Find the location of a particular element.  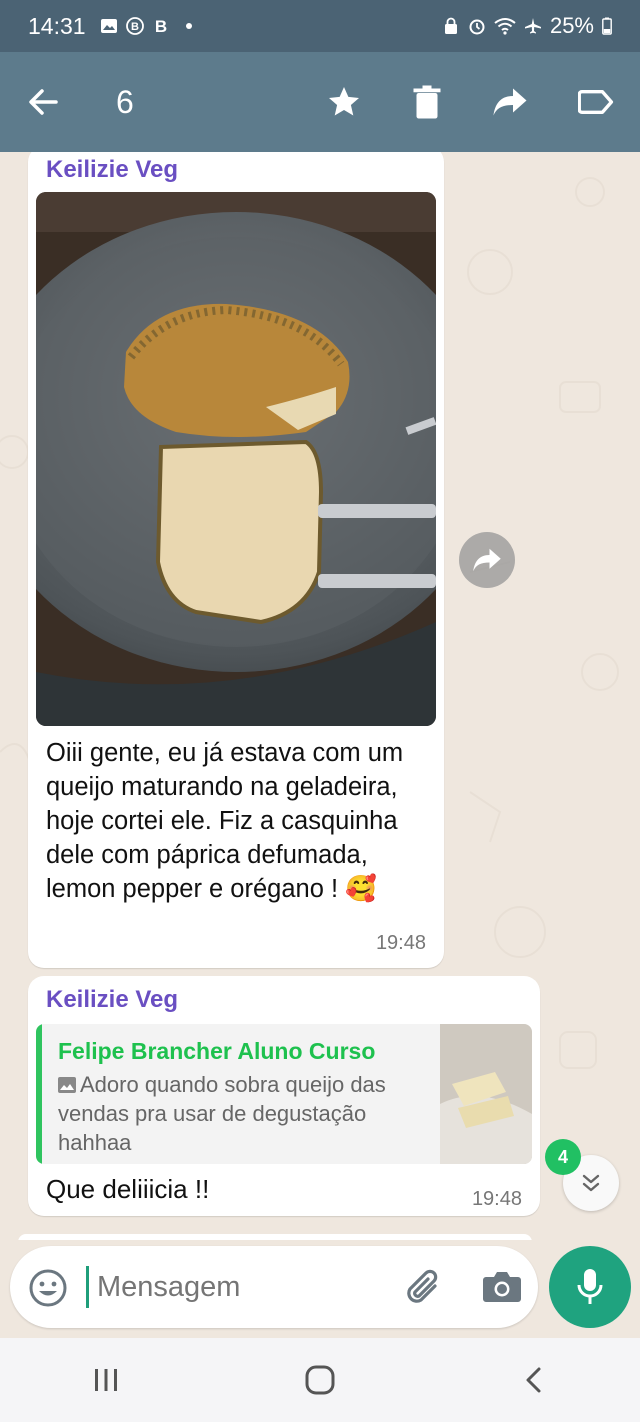

star-icon is located at coordinates (344, 102).